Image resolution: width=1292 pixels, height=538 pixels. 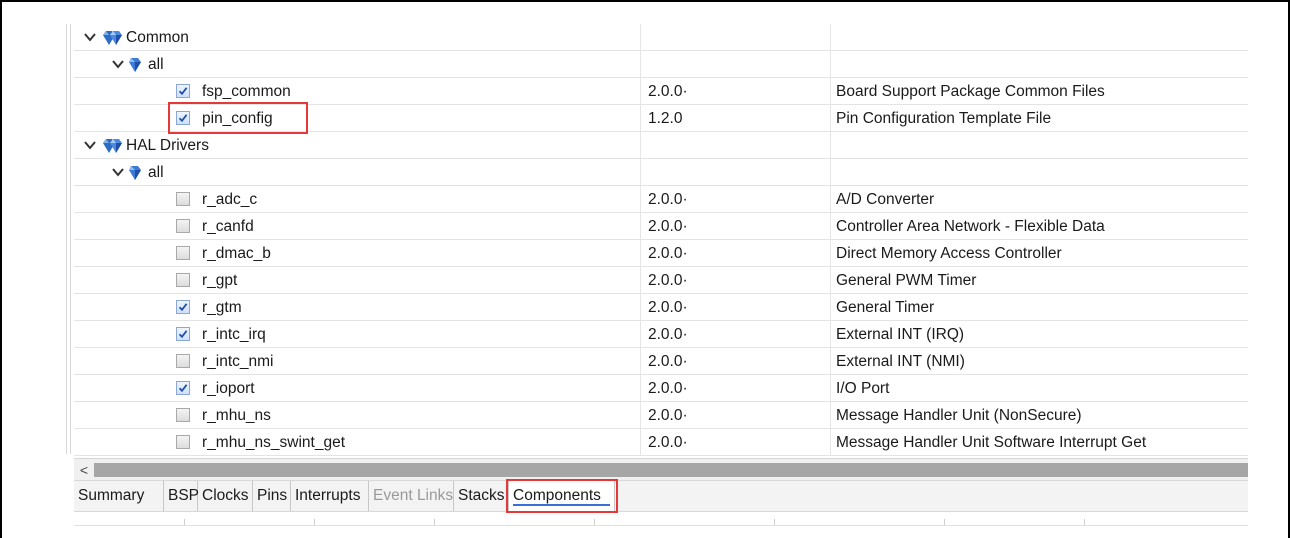 What do you see at coordinates (885, 199) in the screenshot?
I see `component-description: A/D Converter` at bounding box center [885, 199].